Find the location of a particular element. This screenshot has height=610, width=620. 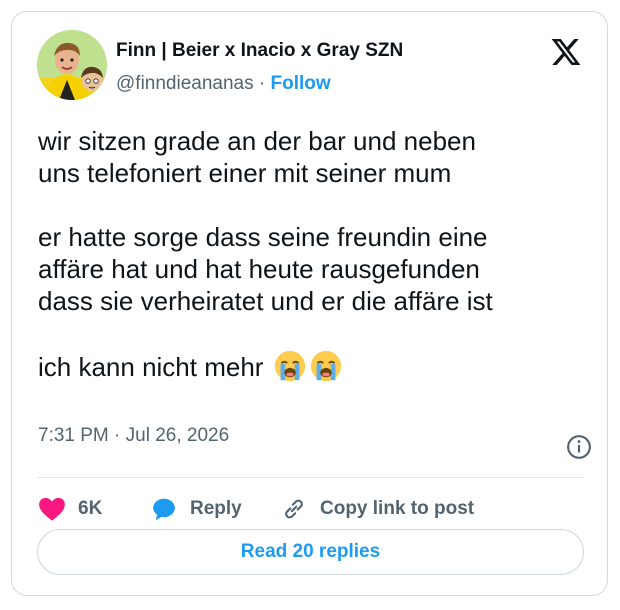

copy-link-button: Copy link to post is located at coordinates (377, 509).